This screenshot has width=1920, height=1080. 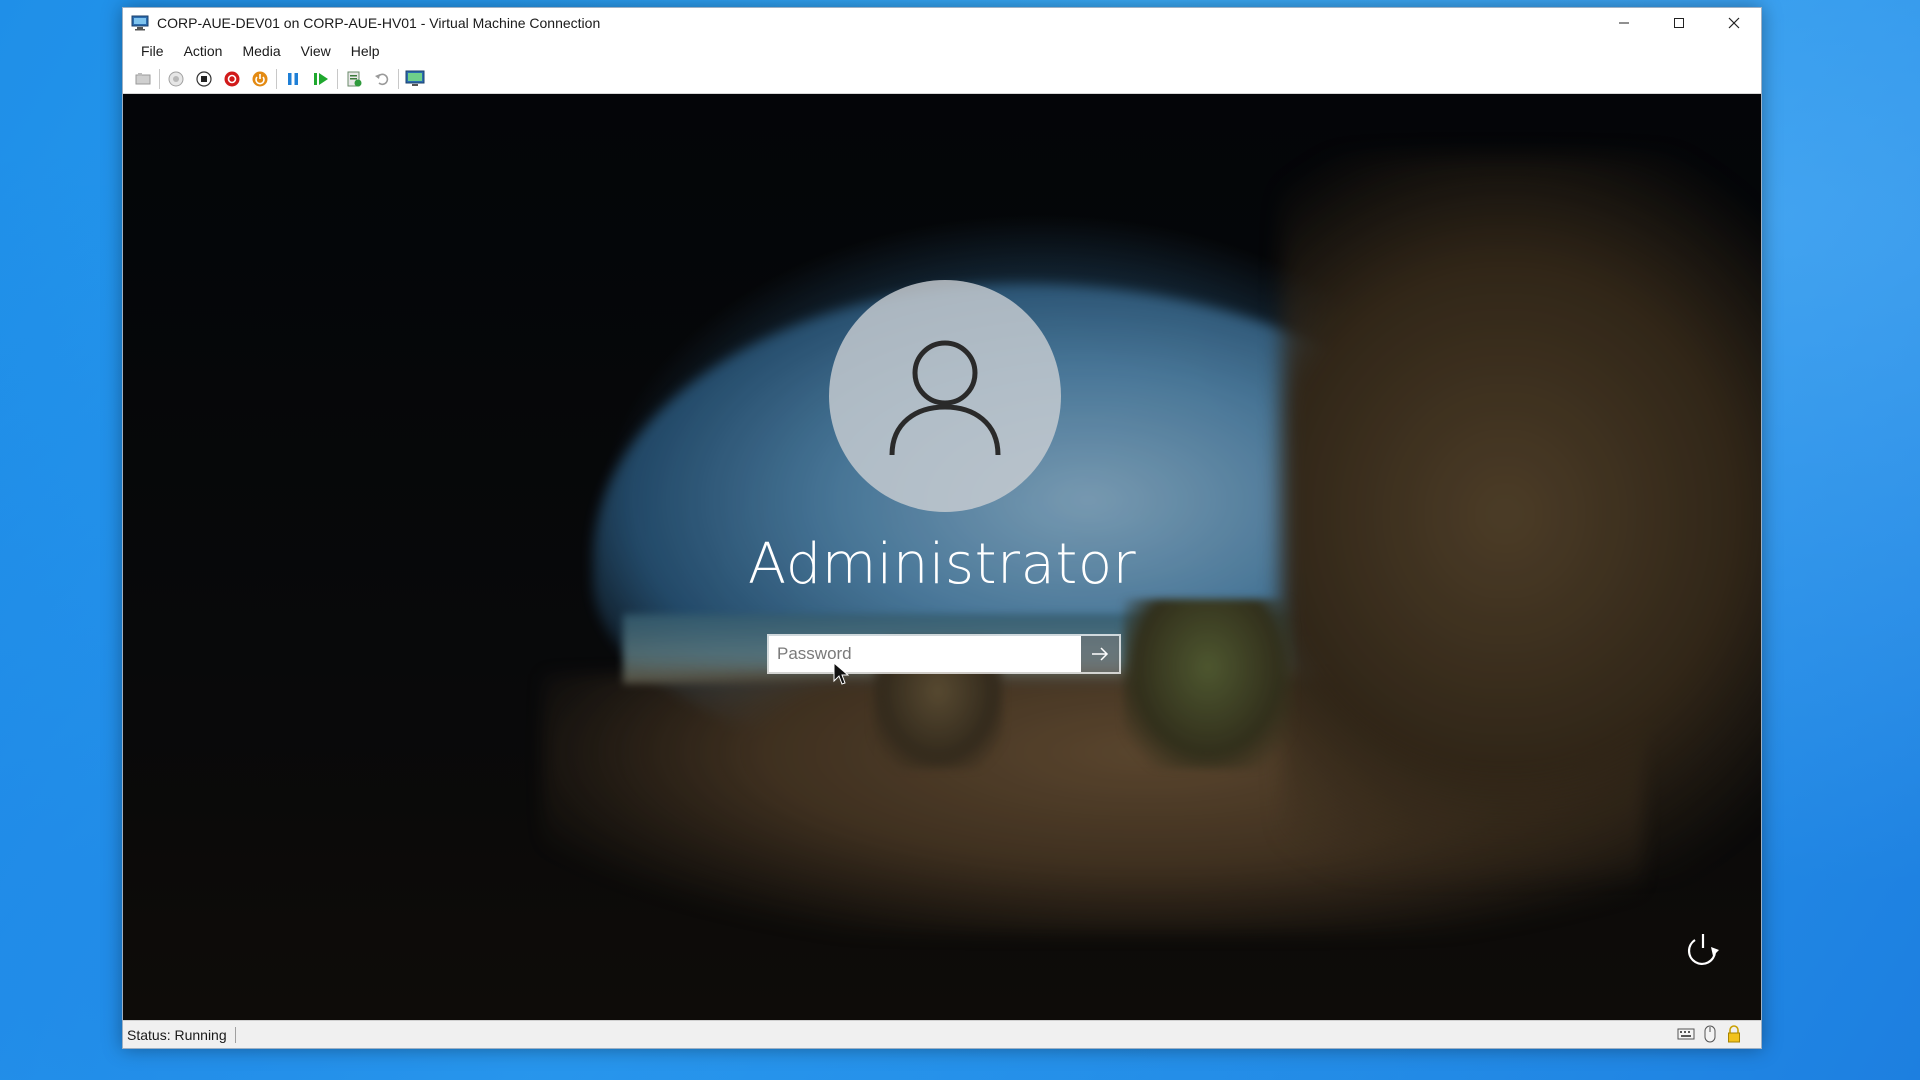 I want to click on status-text: Status: Running, so click(x=181, y=1034).